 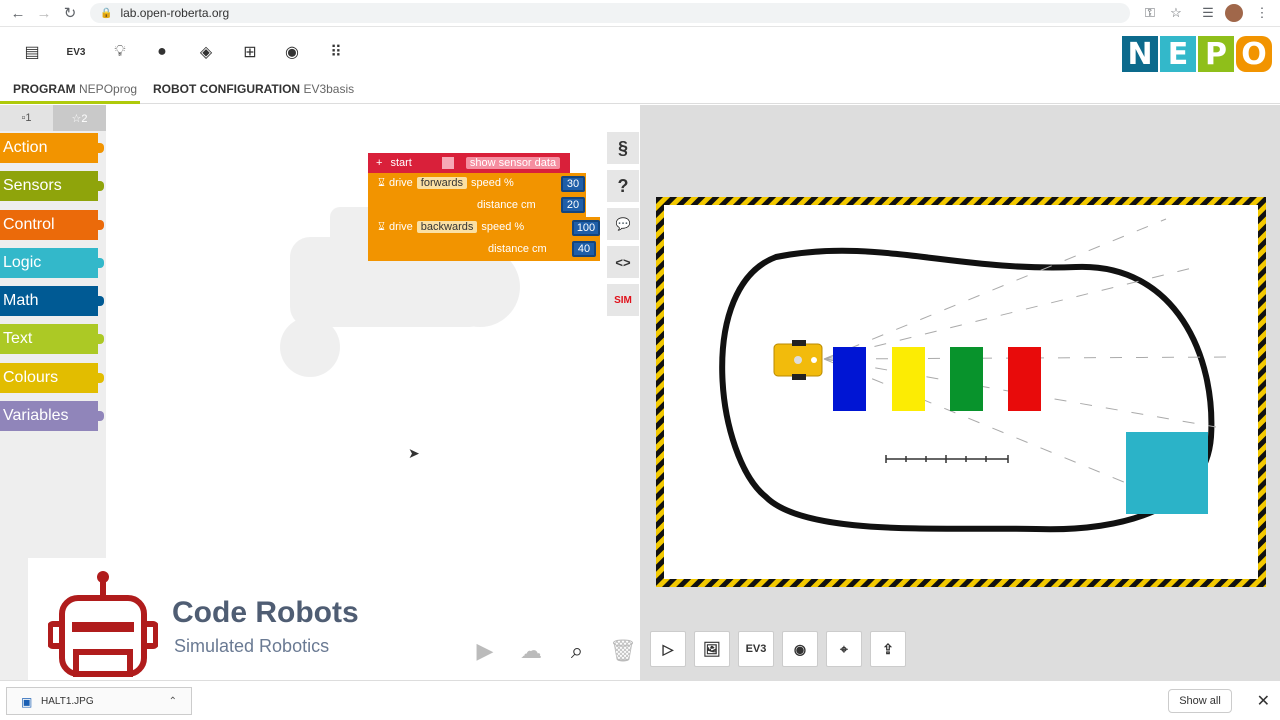 What do you see at coordinates (1167, 473) in the screenshot?
I see `cyan-block` at bounding box center [1167, 473].